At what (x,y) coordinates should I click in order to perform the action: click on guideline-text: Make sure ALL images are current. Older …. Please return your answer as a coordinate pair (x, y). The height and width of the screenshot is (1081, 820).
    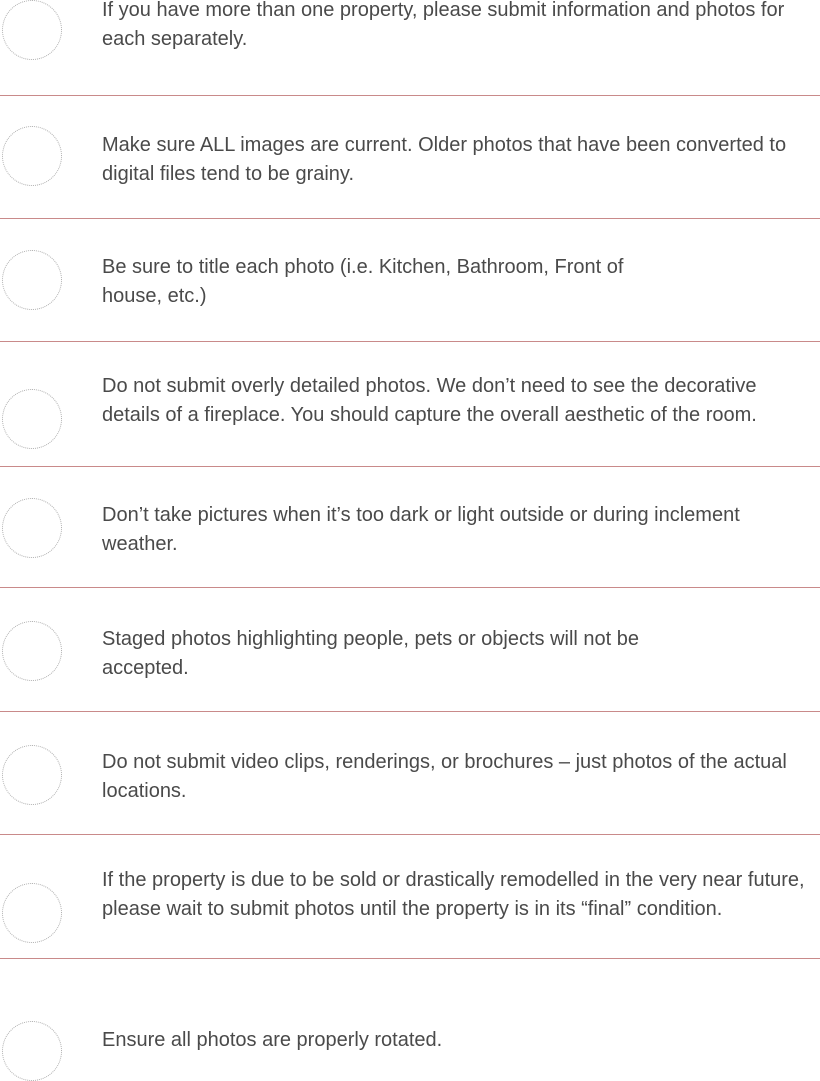
    Looking at the image, I should click on (444, 159).